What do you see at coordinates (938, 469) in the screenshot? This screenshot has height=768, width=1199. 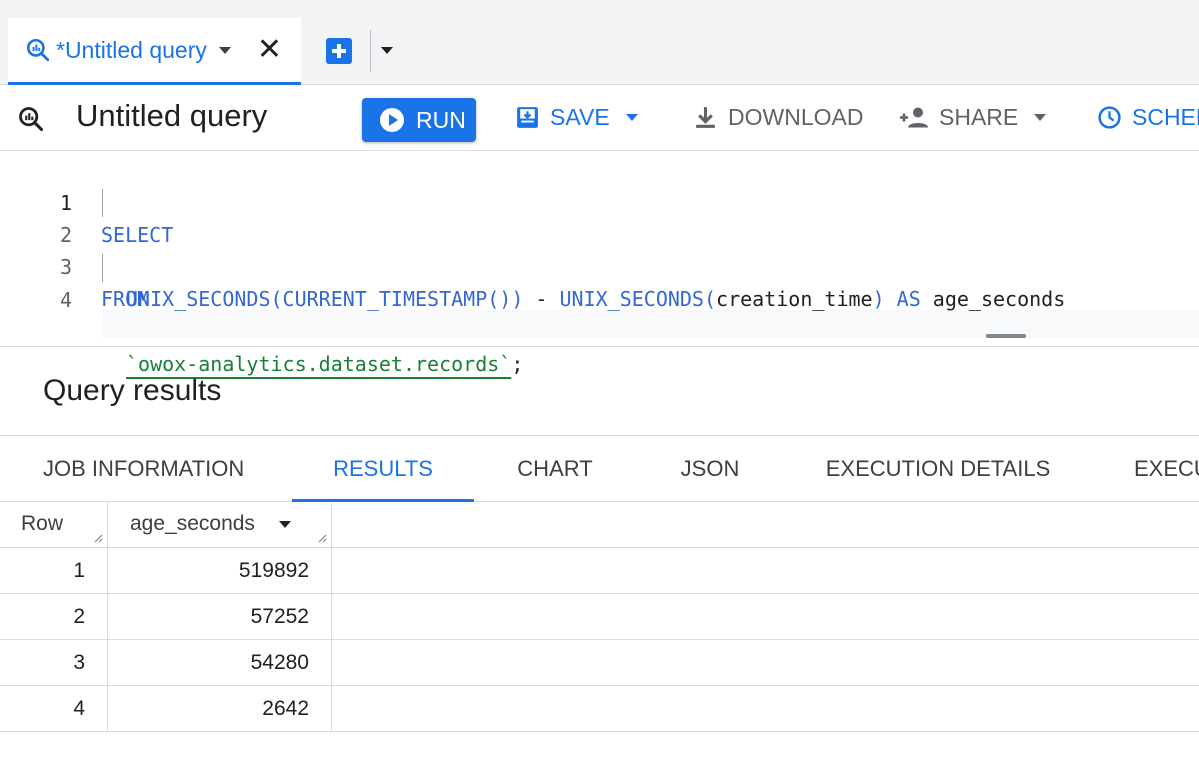 I see `tab-execution-details: EXECUTION DETAILS` at bounding box center [938, 469].